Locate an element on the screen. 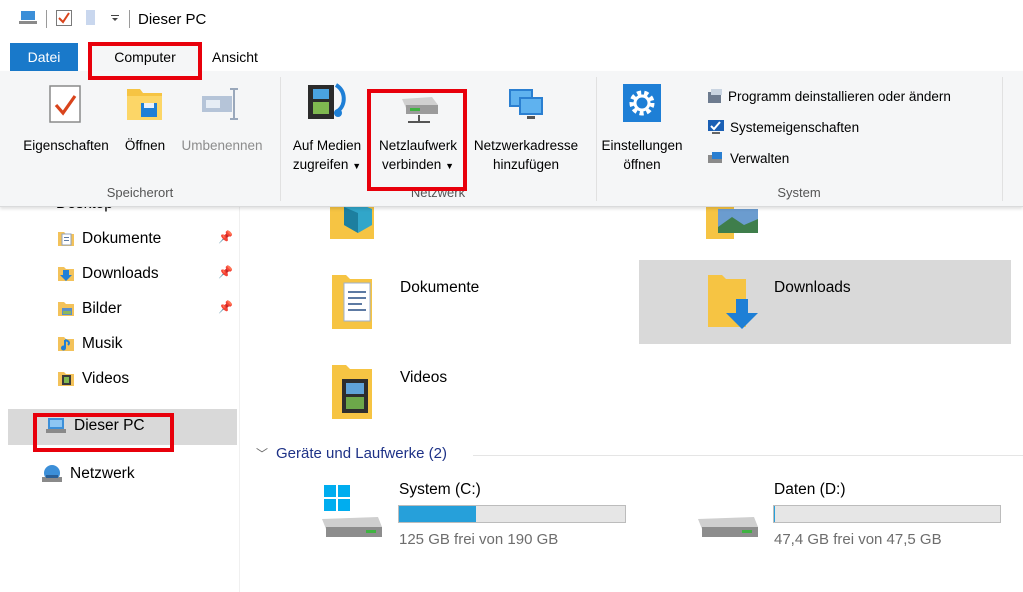  documents-icon is located at coordinates (66, 239).